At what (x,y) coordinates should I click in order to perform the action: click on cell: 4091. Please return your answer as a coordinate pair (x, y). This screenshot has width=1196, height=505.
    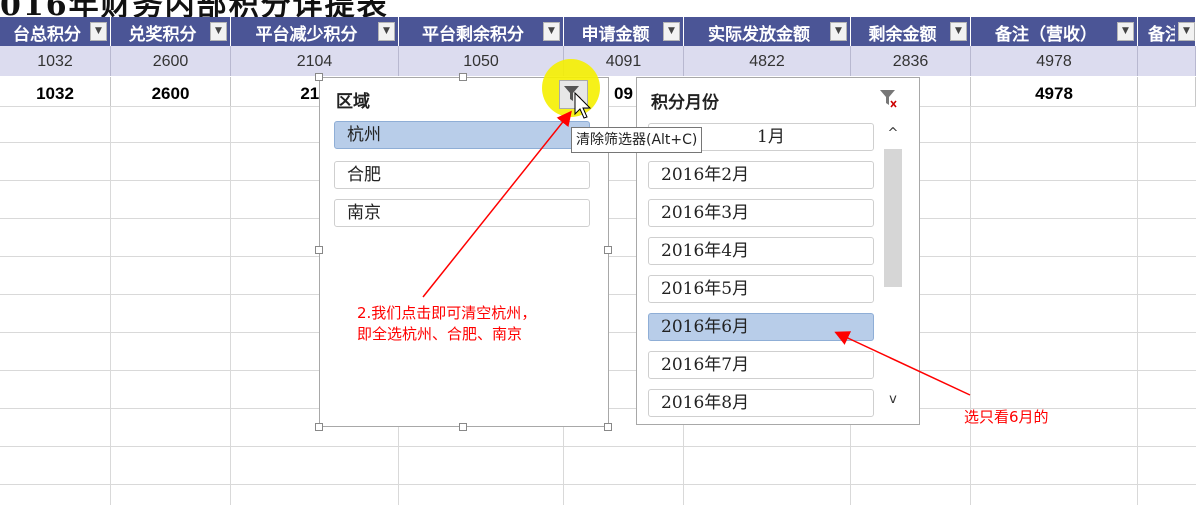
    Looking at the image, I should click on (624, 61).